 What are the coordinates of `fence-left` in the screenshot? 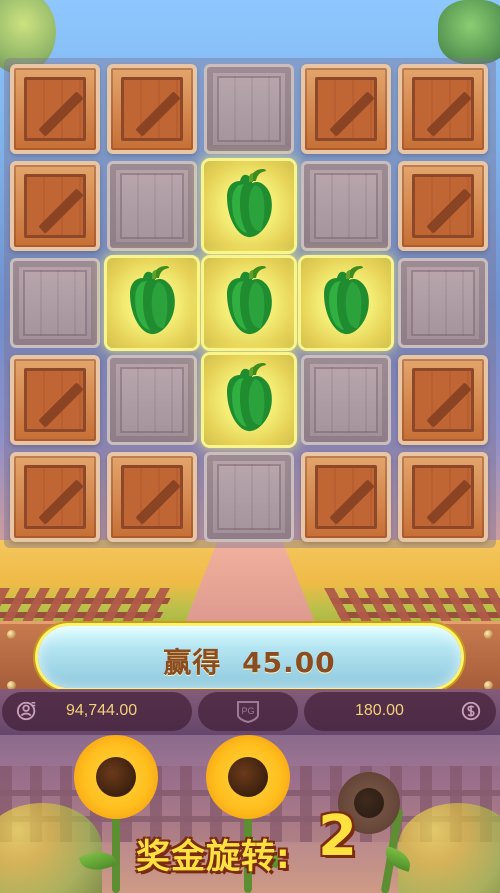 It's located at (88, 606).